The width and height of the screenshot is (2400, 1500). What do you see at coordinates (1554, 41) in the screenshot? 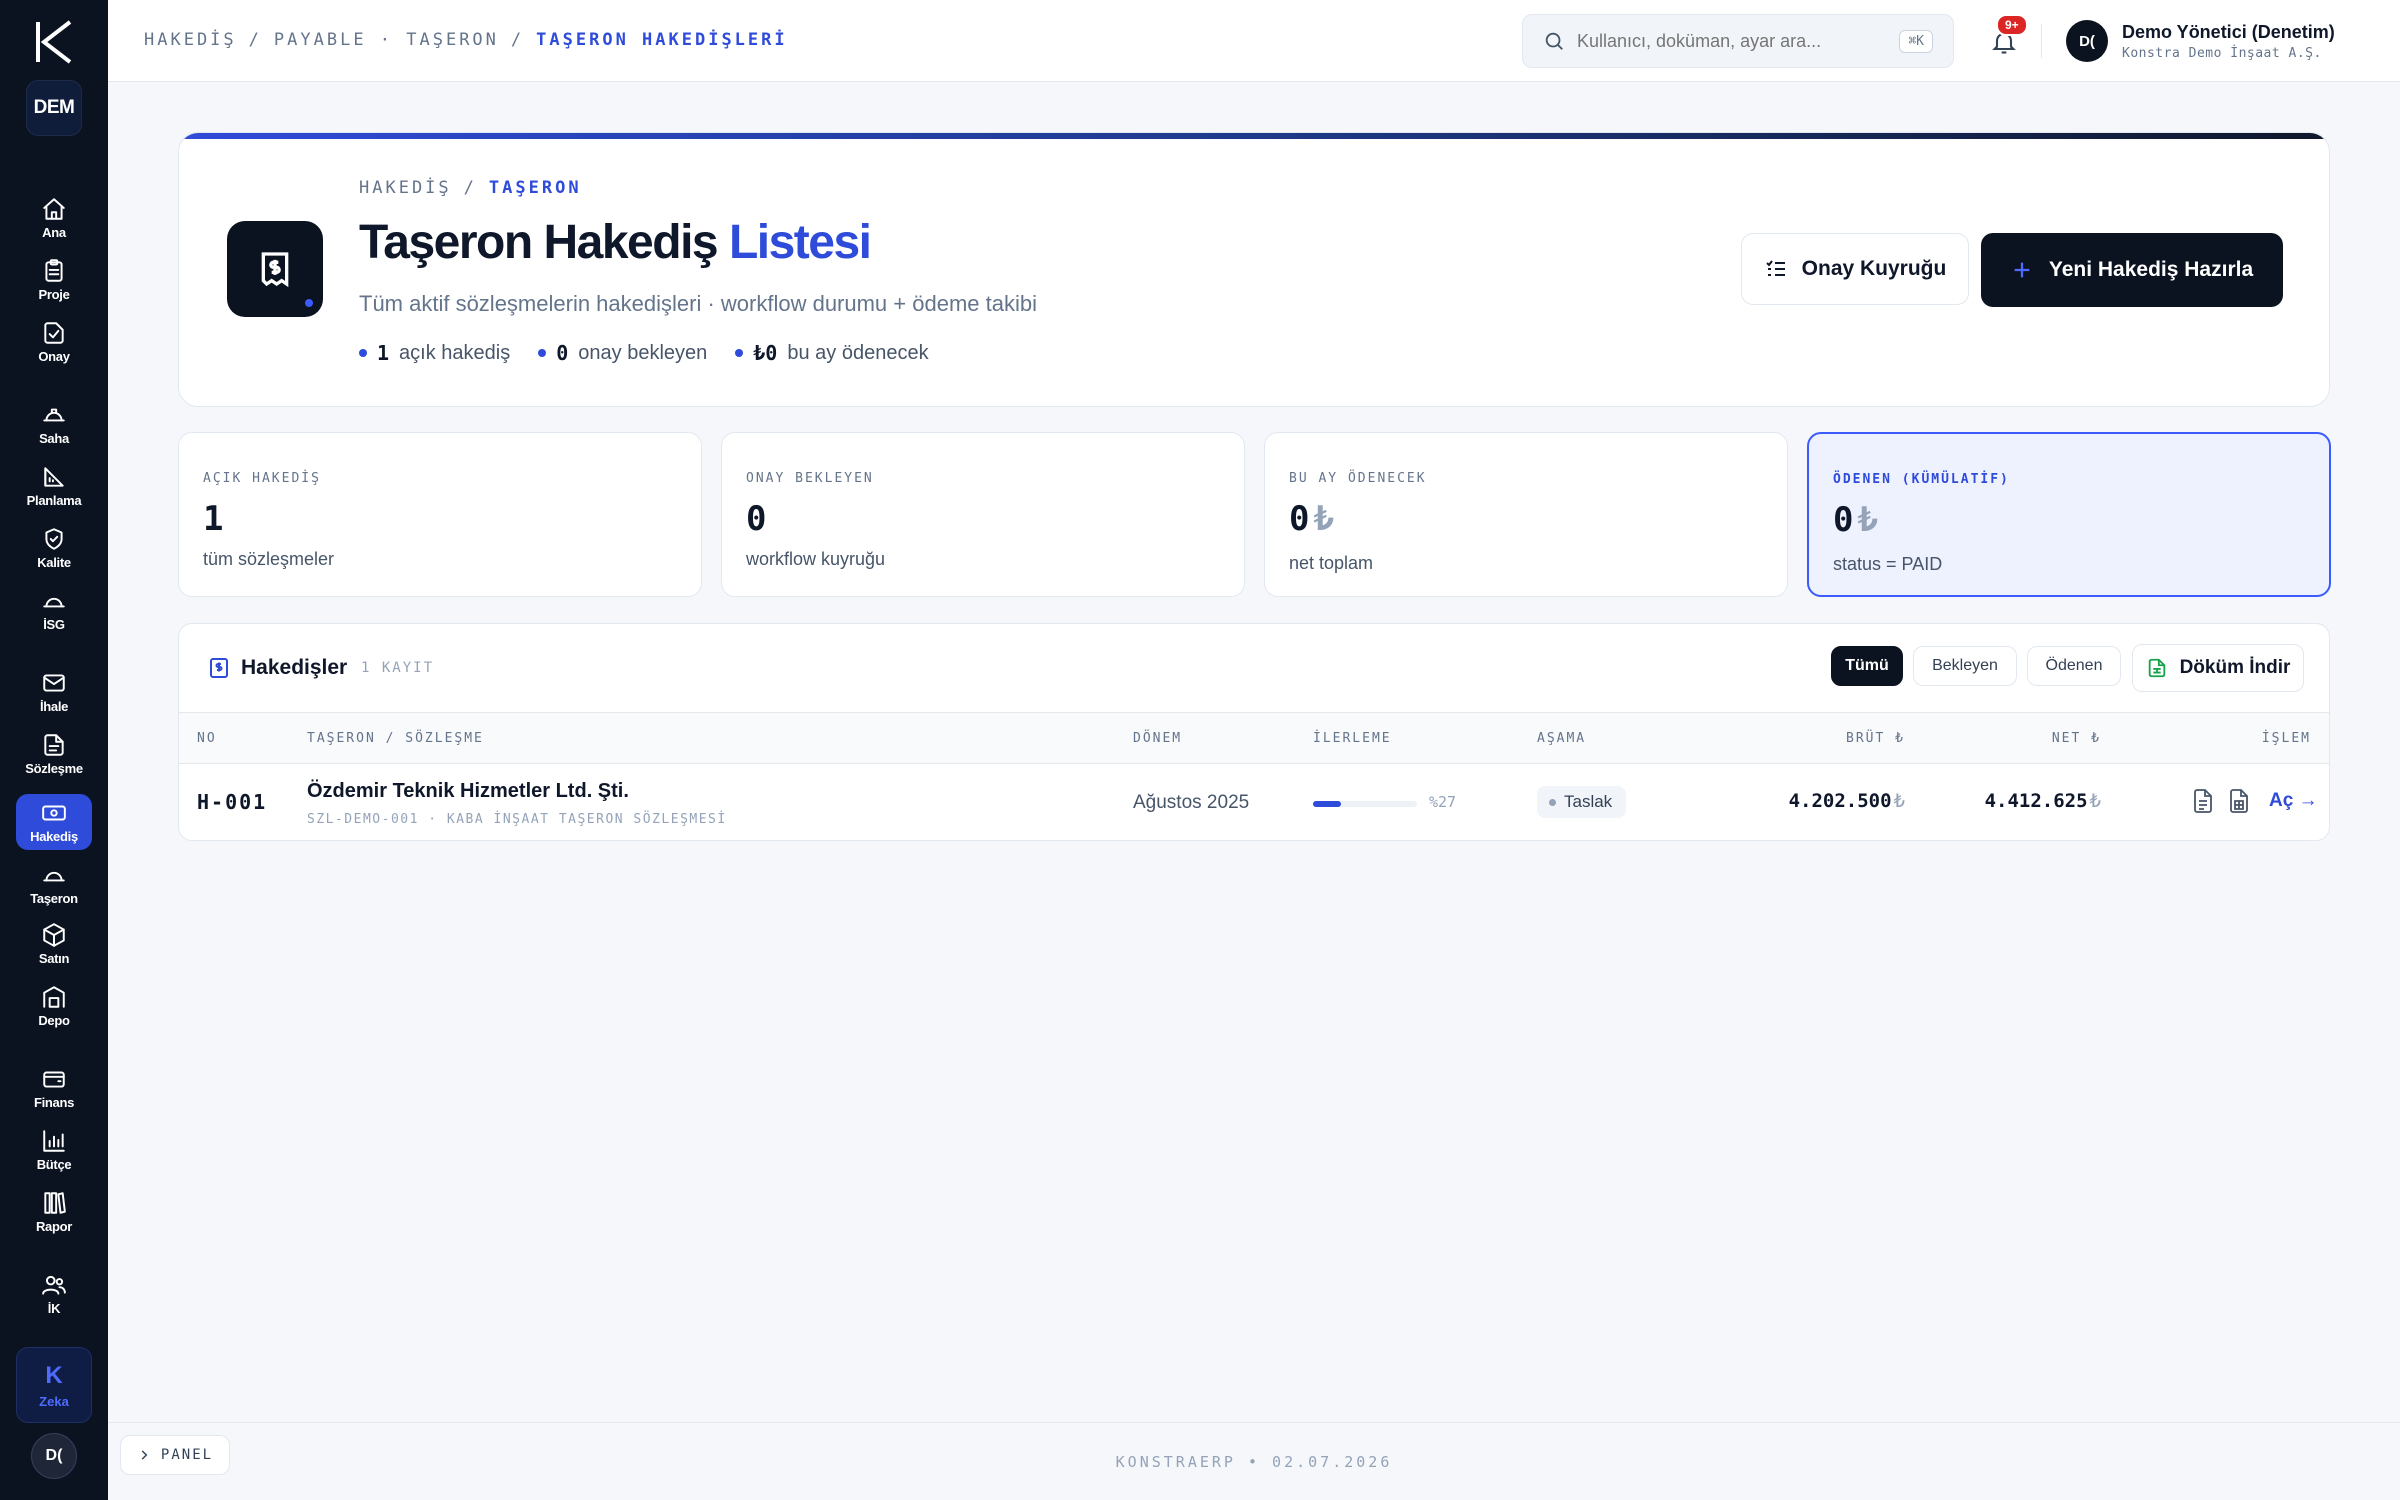
I see `search-icon` at bounding box center [1554, 41].